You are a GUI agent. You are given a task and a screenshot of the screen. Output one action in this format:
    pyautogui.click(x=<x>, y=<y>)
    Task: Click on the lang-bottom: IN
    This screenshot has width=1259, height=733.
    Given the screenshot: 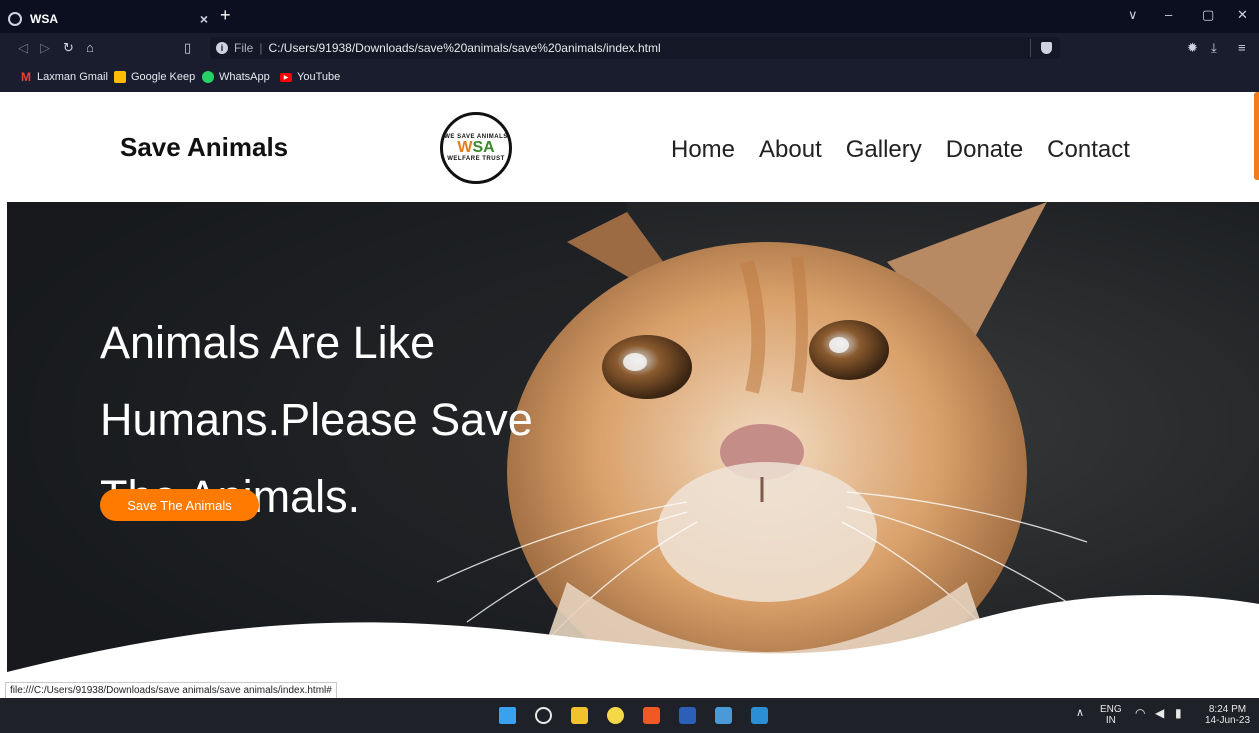 What is the action you would take?
    pyautogui.click(x=1110, y=720)
    